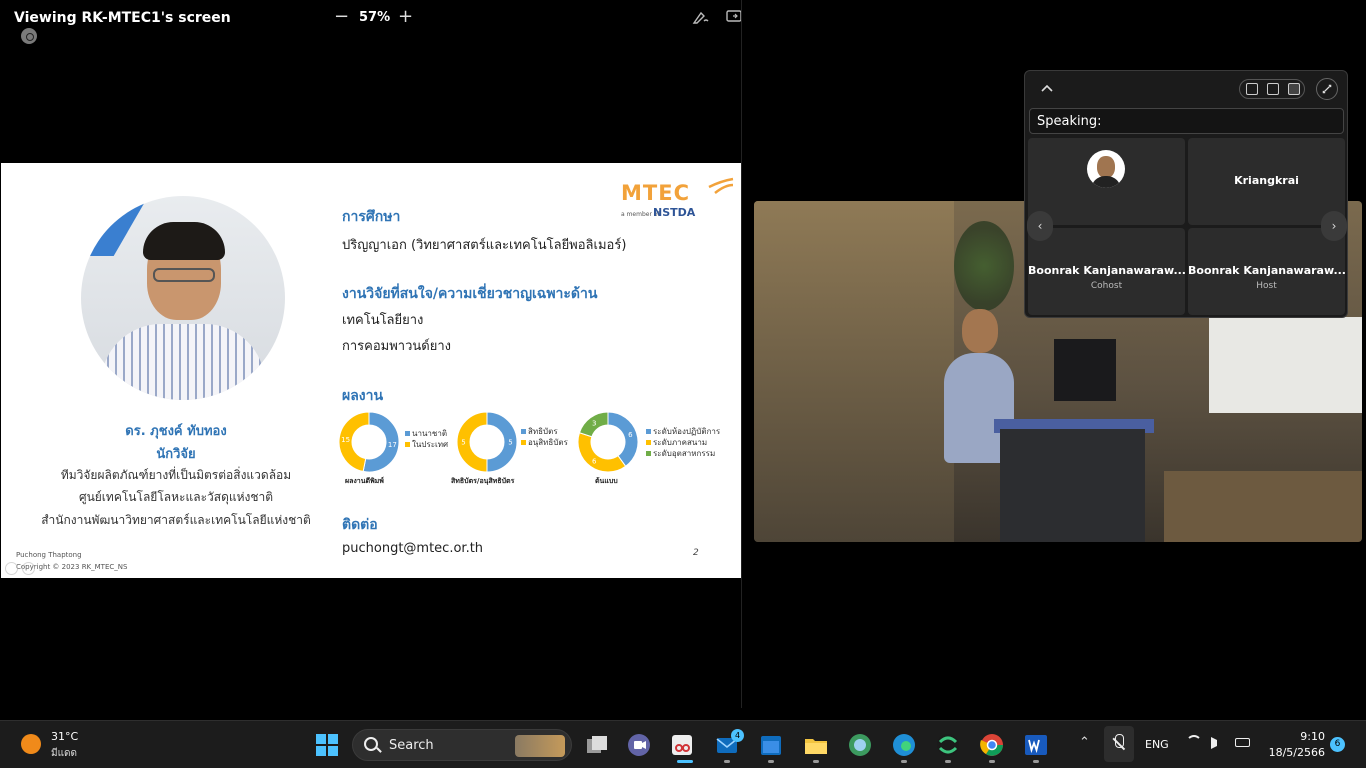 The height and width of the screenshot is (768, 1366). I want to click on notification-badge: 6, so click(1337, 744).